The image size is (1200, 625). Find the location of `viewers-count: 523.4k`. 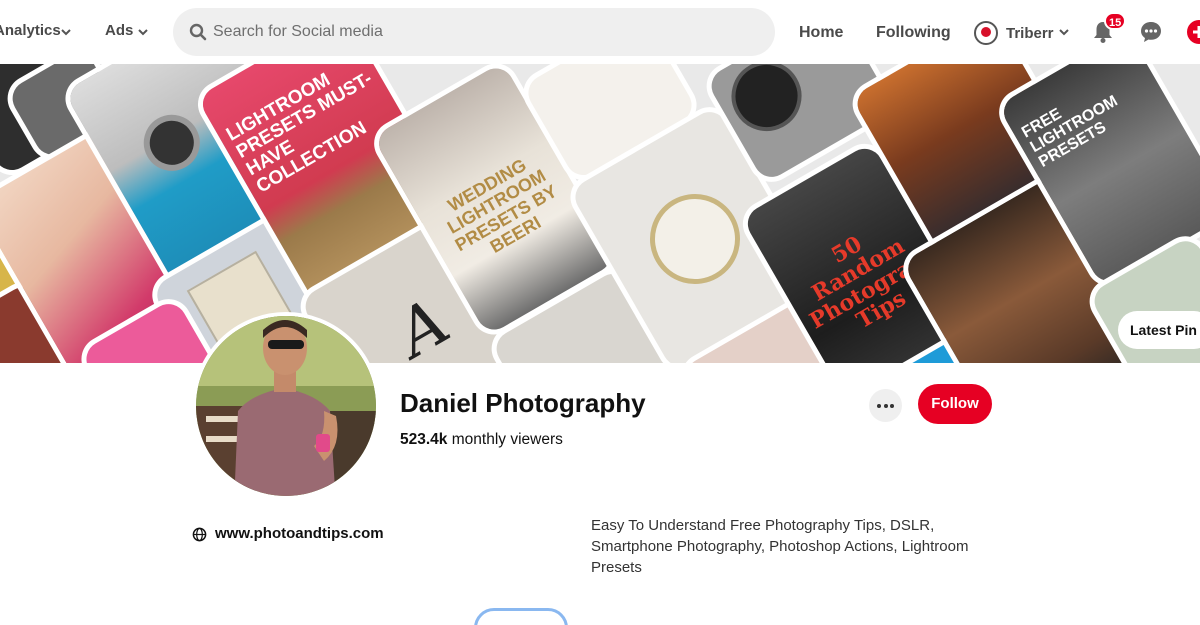

viewers-count: 523.4k is located at coordinates (424, 439).